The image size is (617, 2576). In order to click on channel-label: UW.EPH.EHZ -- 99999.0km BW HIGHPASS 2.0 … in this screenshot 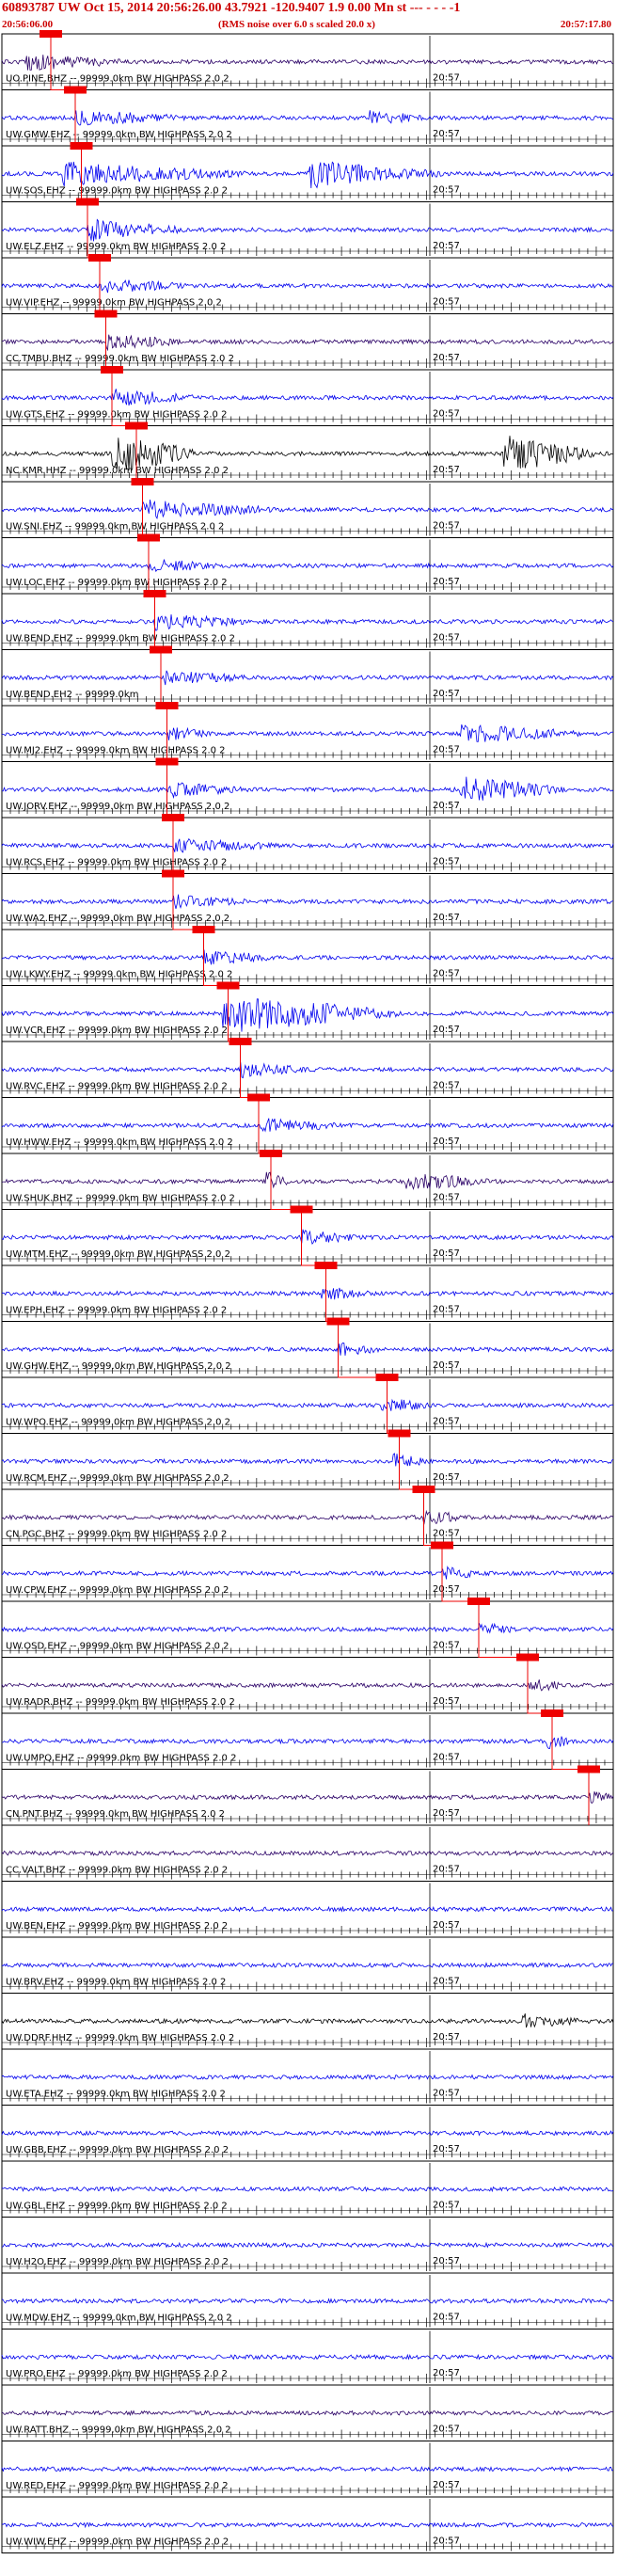, I will do `click(116, 1311)`.